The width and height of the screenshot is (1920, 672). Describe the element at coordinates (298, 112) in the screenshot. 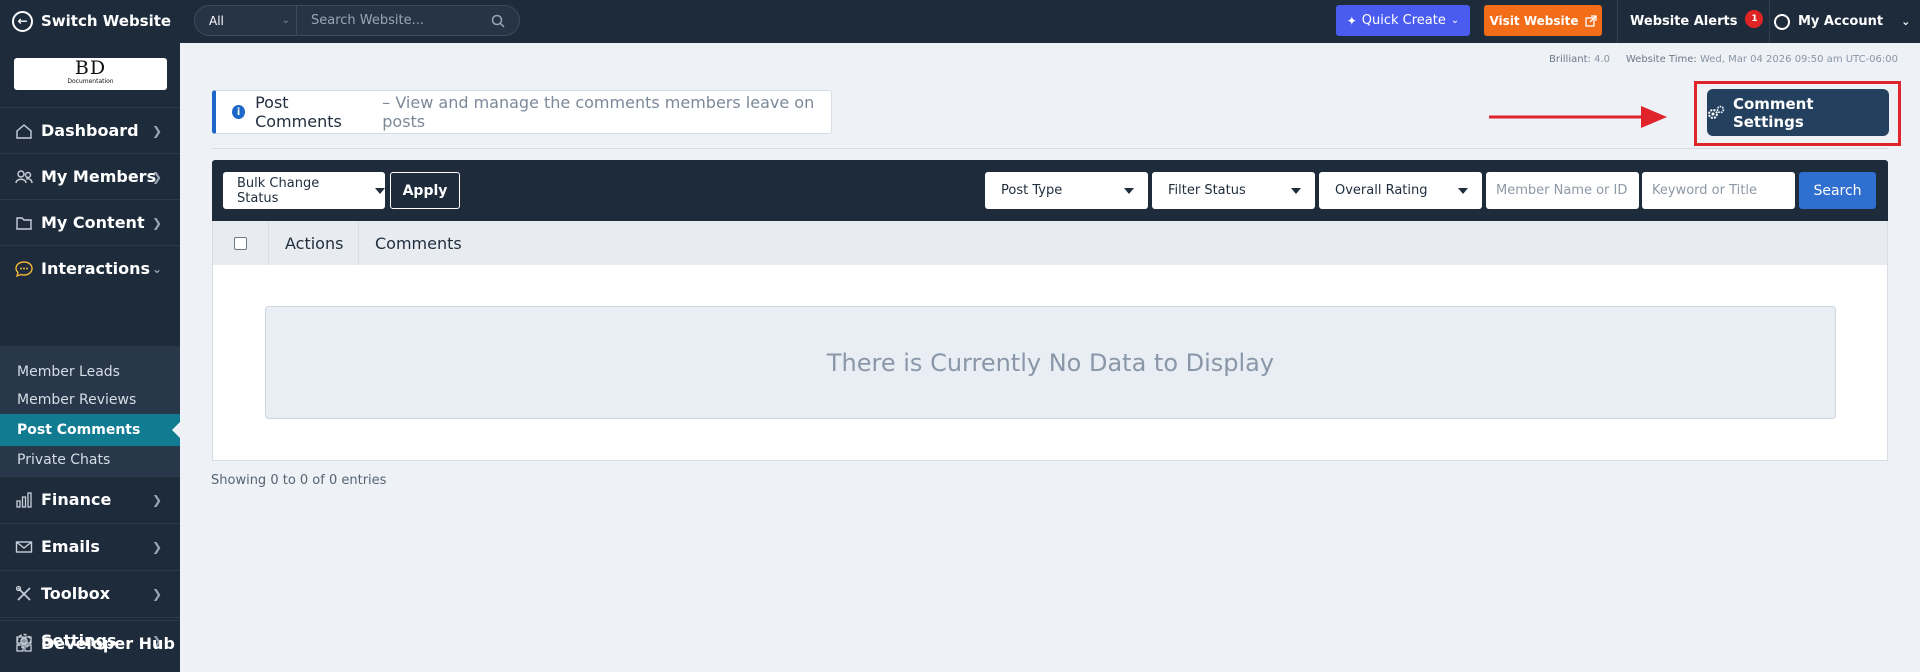

I see `page-title: Post Comments` at that location.